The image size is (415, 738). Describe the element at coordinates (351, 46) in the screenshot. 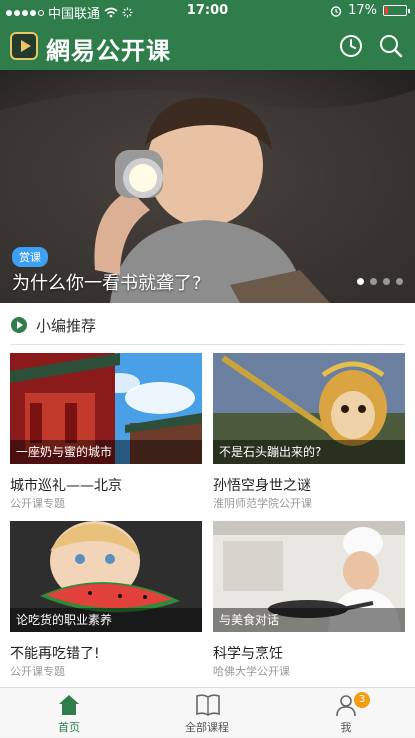

I see `history-icon` at that location.